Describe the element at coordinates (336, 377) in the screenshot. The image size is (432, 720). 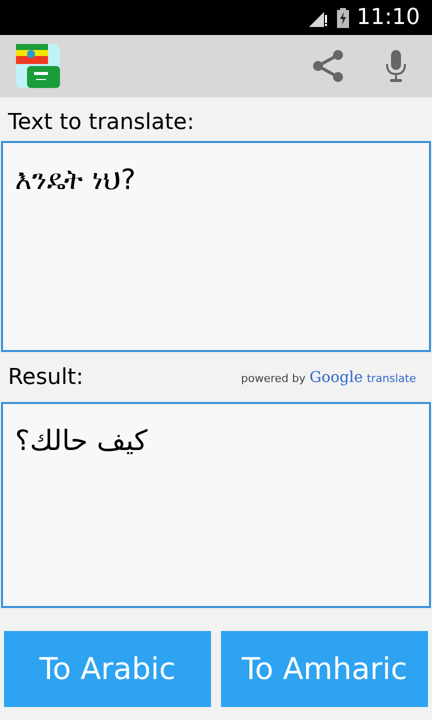
I see `google-logo: Google` at that location.